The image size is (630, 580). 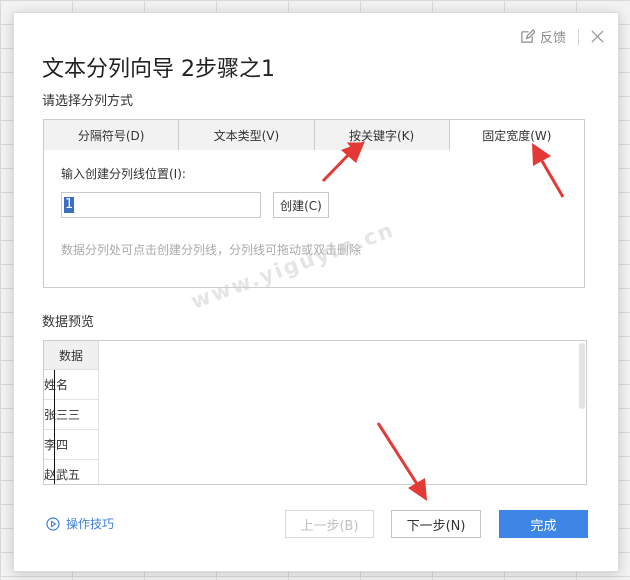 I want to click on play-circle-icon, so click(x=53, y=523).